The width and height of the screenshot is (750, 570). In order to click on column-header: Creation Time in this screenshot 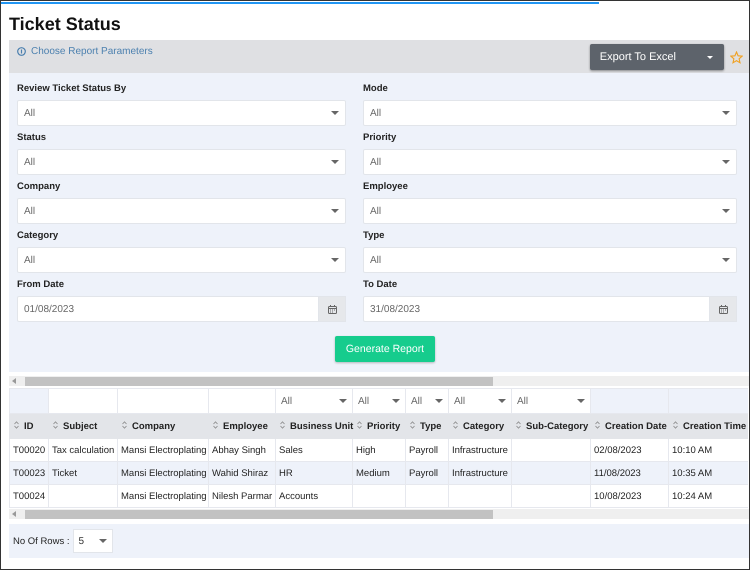, I will do `click(708, 426)`.